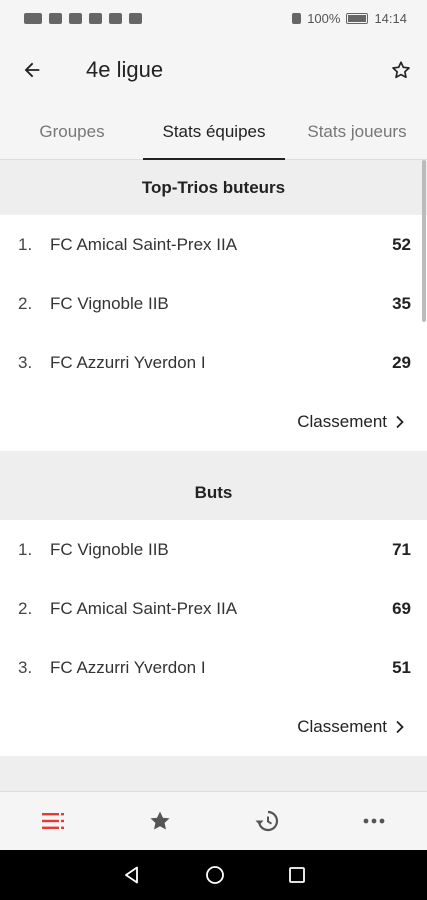 This screenshot has height=900, width=427. What do you see at coordinates (213, 780) in the screenshot?
I see `section-title-buts-domicile: Buts à domicile` at bounding box center [213, 780].